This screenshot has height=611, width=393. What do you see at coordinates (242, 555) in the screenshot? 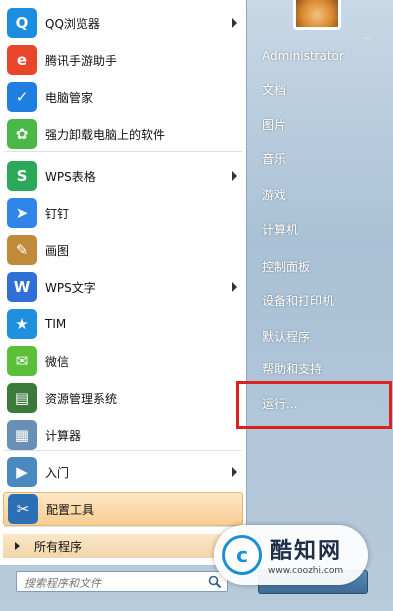
I see `watermark-logo-mark: c` at bounding box center [242, 555].